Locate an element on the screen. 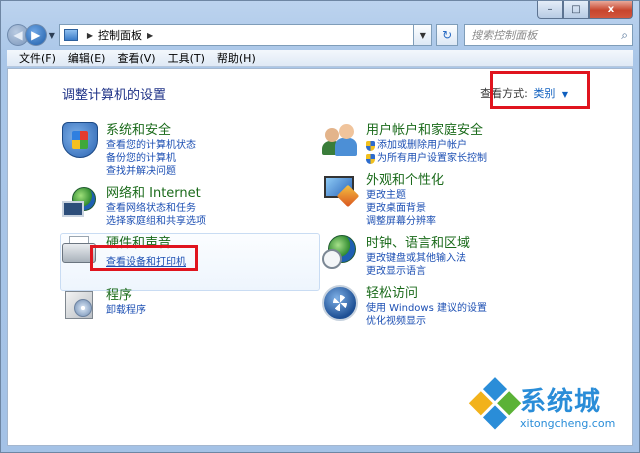 This screenshot has width=640, height=453. diamond-logo-icon is located at coordinates (495, 404).